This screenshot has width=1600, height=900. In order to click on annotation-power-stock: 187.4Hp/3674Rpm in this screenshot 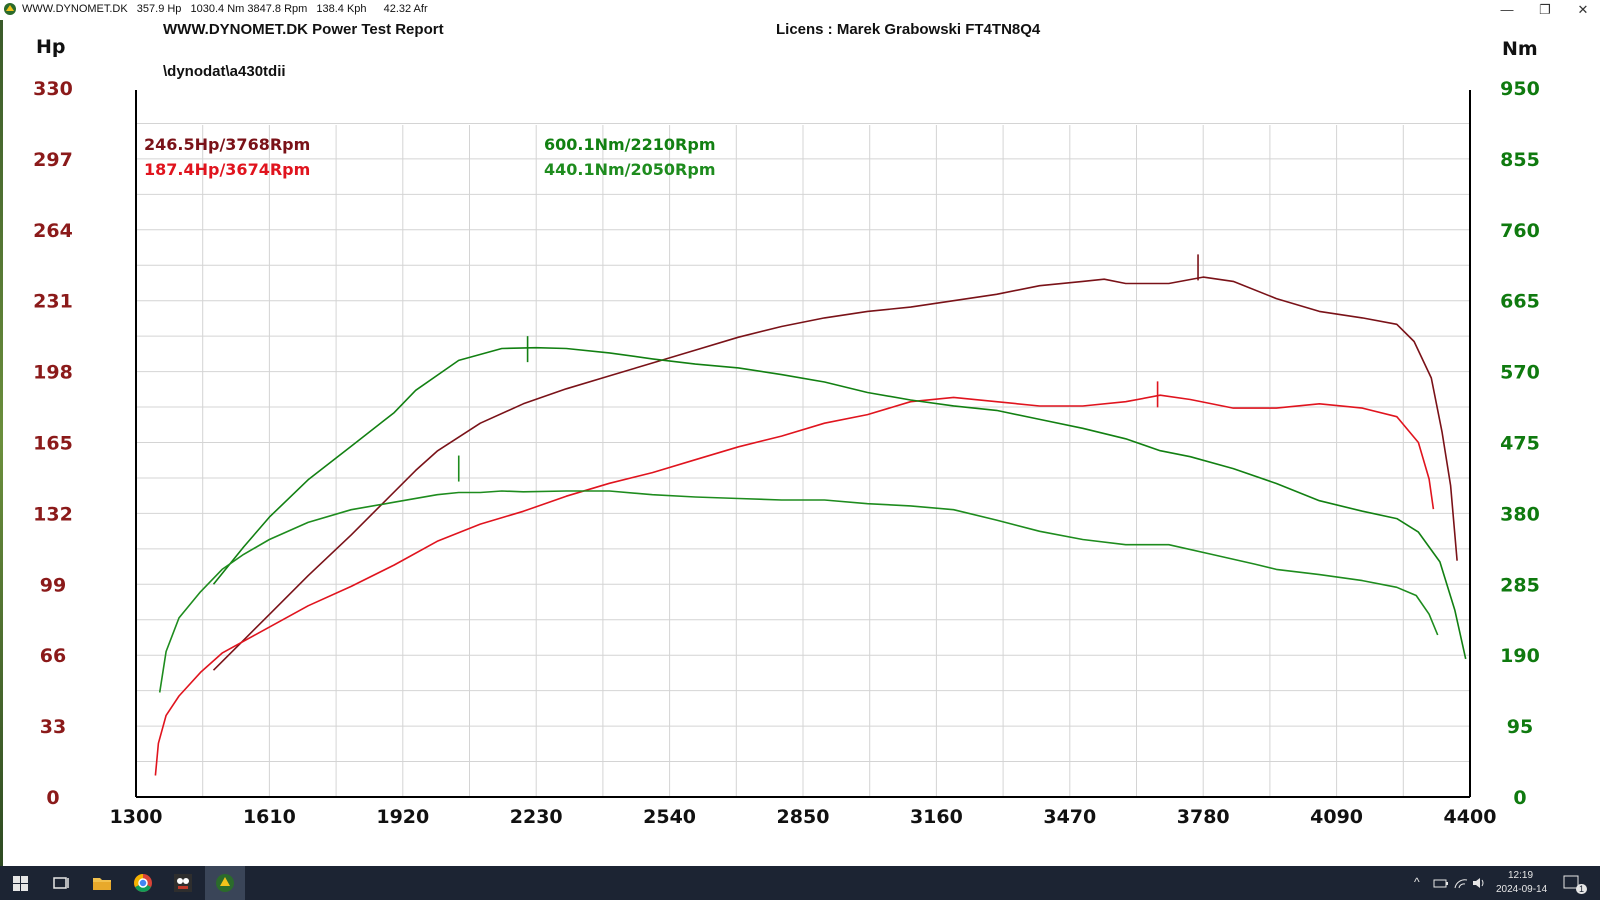, I will do `click(227, 169)`.